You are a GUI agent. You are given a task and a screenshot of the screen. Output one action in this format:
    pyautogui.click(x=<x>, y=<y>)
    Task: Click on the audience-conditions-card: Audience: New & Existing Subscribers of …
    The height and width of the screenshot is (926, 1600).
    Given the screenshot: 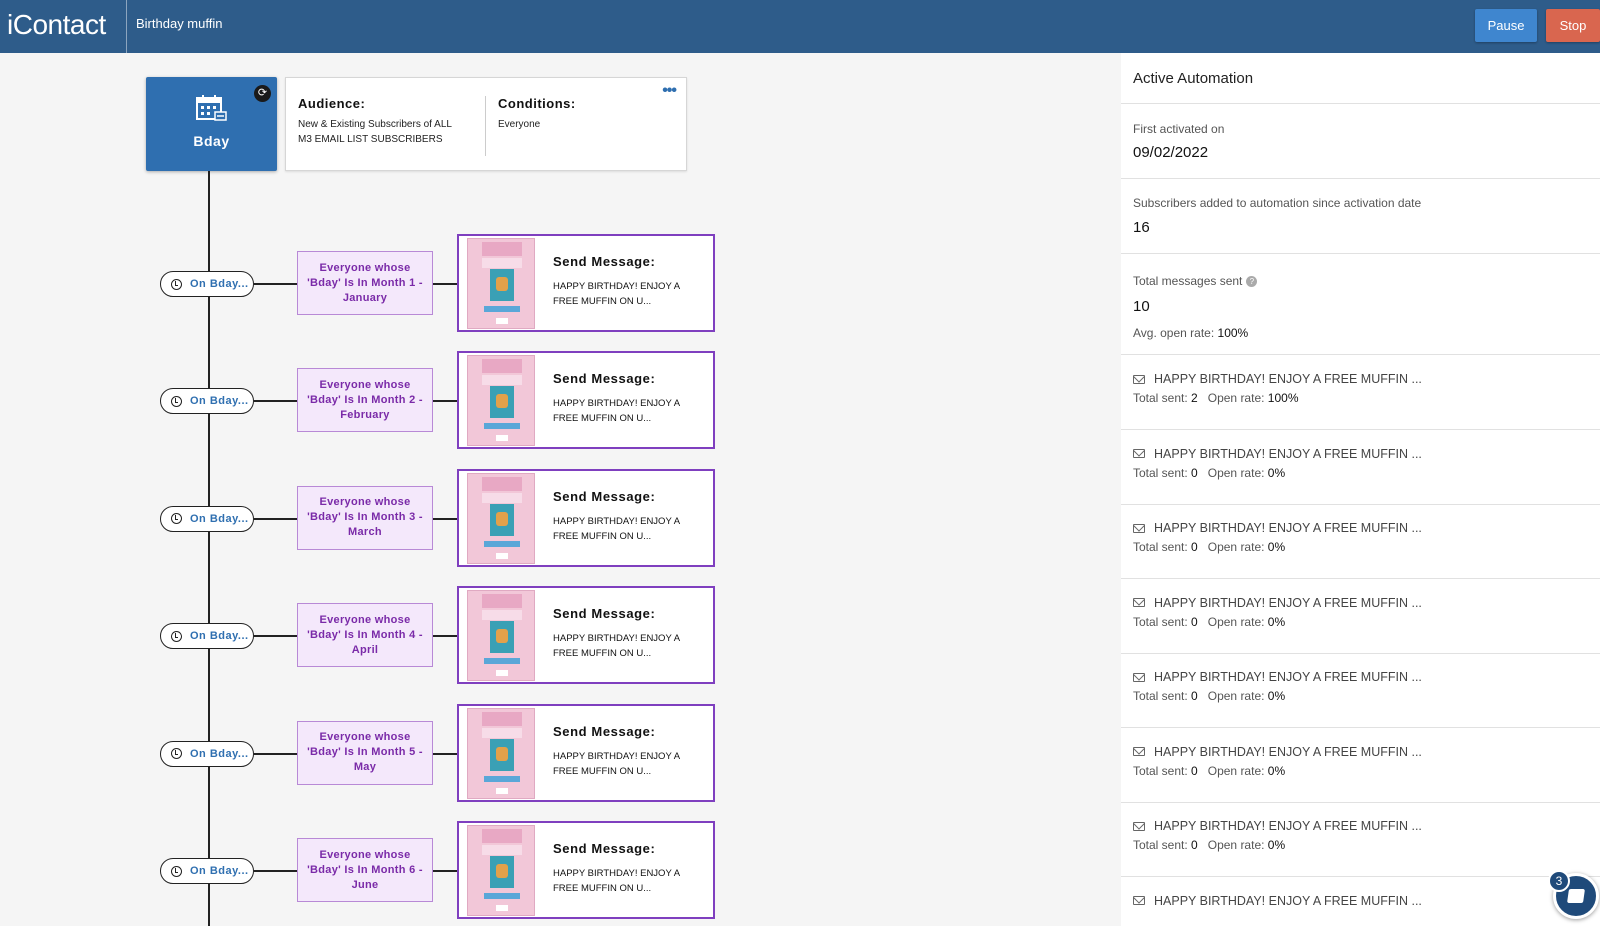 What is the action you would take?
    pyautogui.click(x=486, y=124)
    